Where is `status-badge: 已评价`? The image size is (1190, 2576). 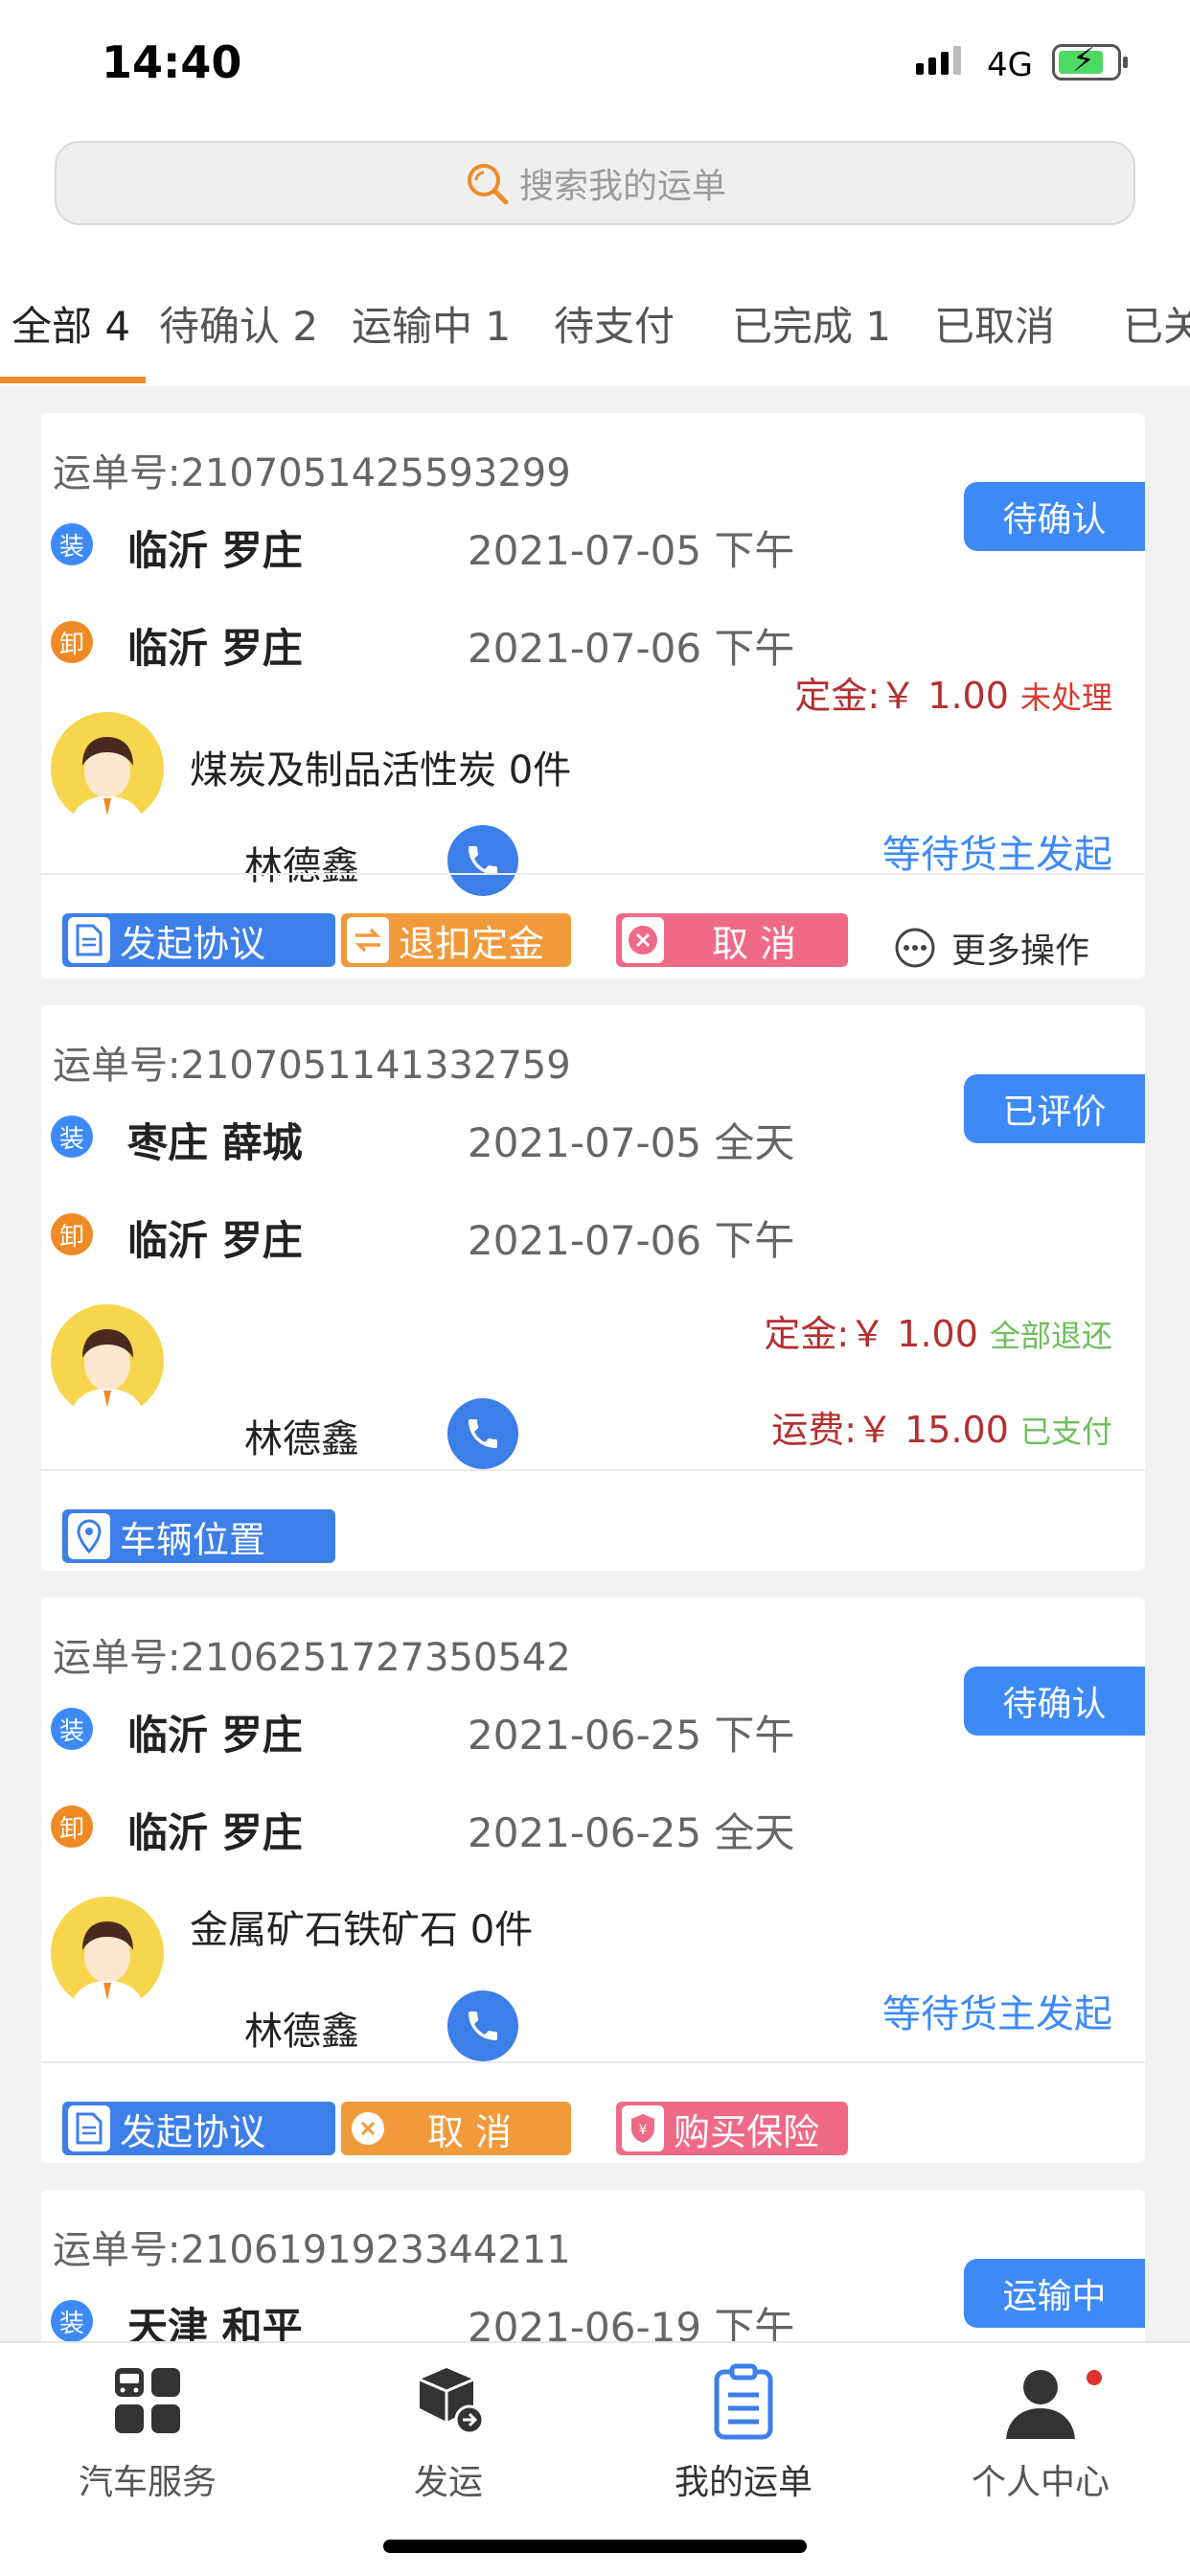 status-badge: 已评价 is located at coordinates (1054, 1108).